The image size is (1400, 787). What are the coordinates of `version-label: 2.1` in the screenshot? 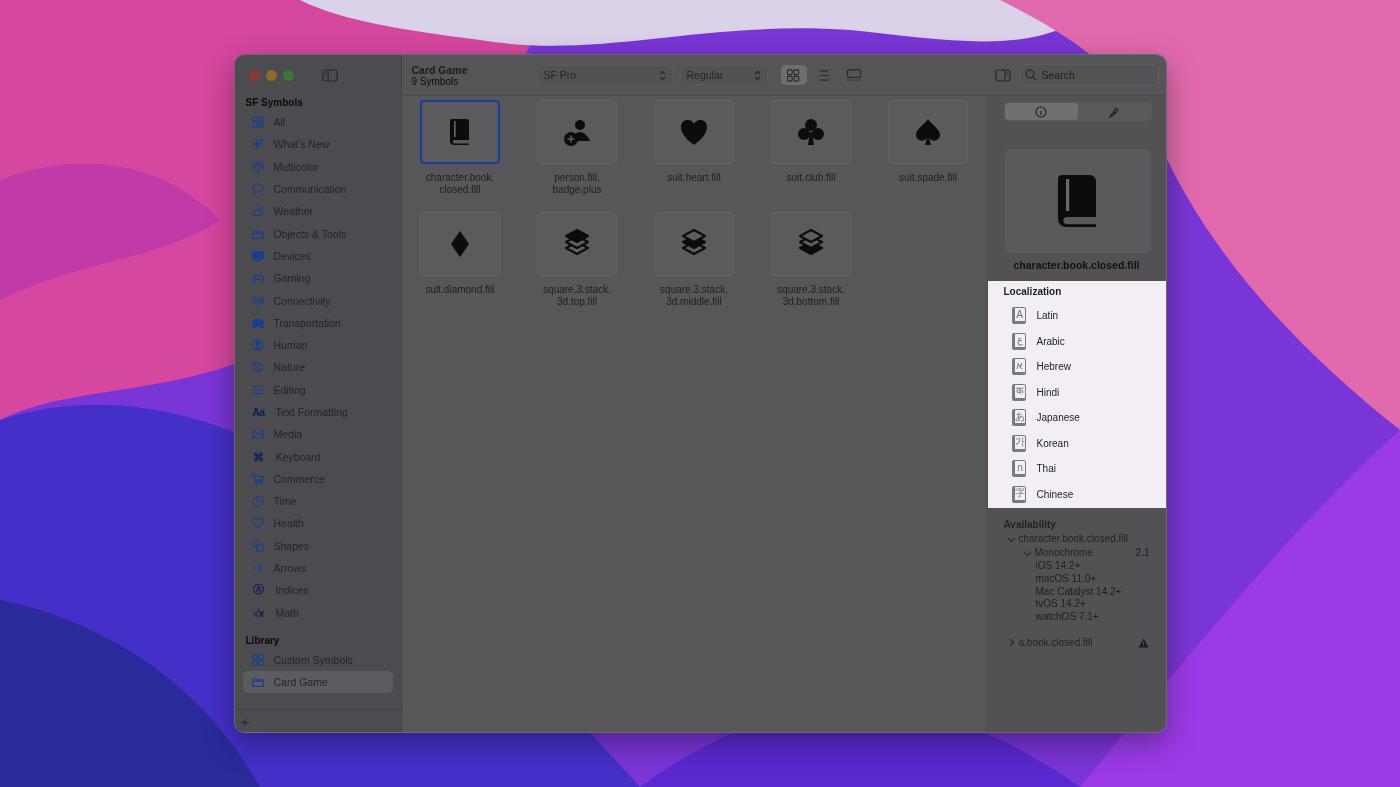 It's located at (1142, 553).